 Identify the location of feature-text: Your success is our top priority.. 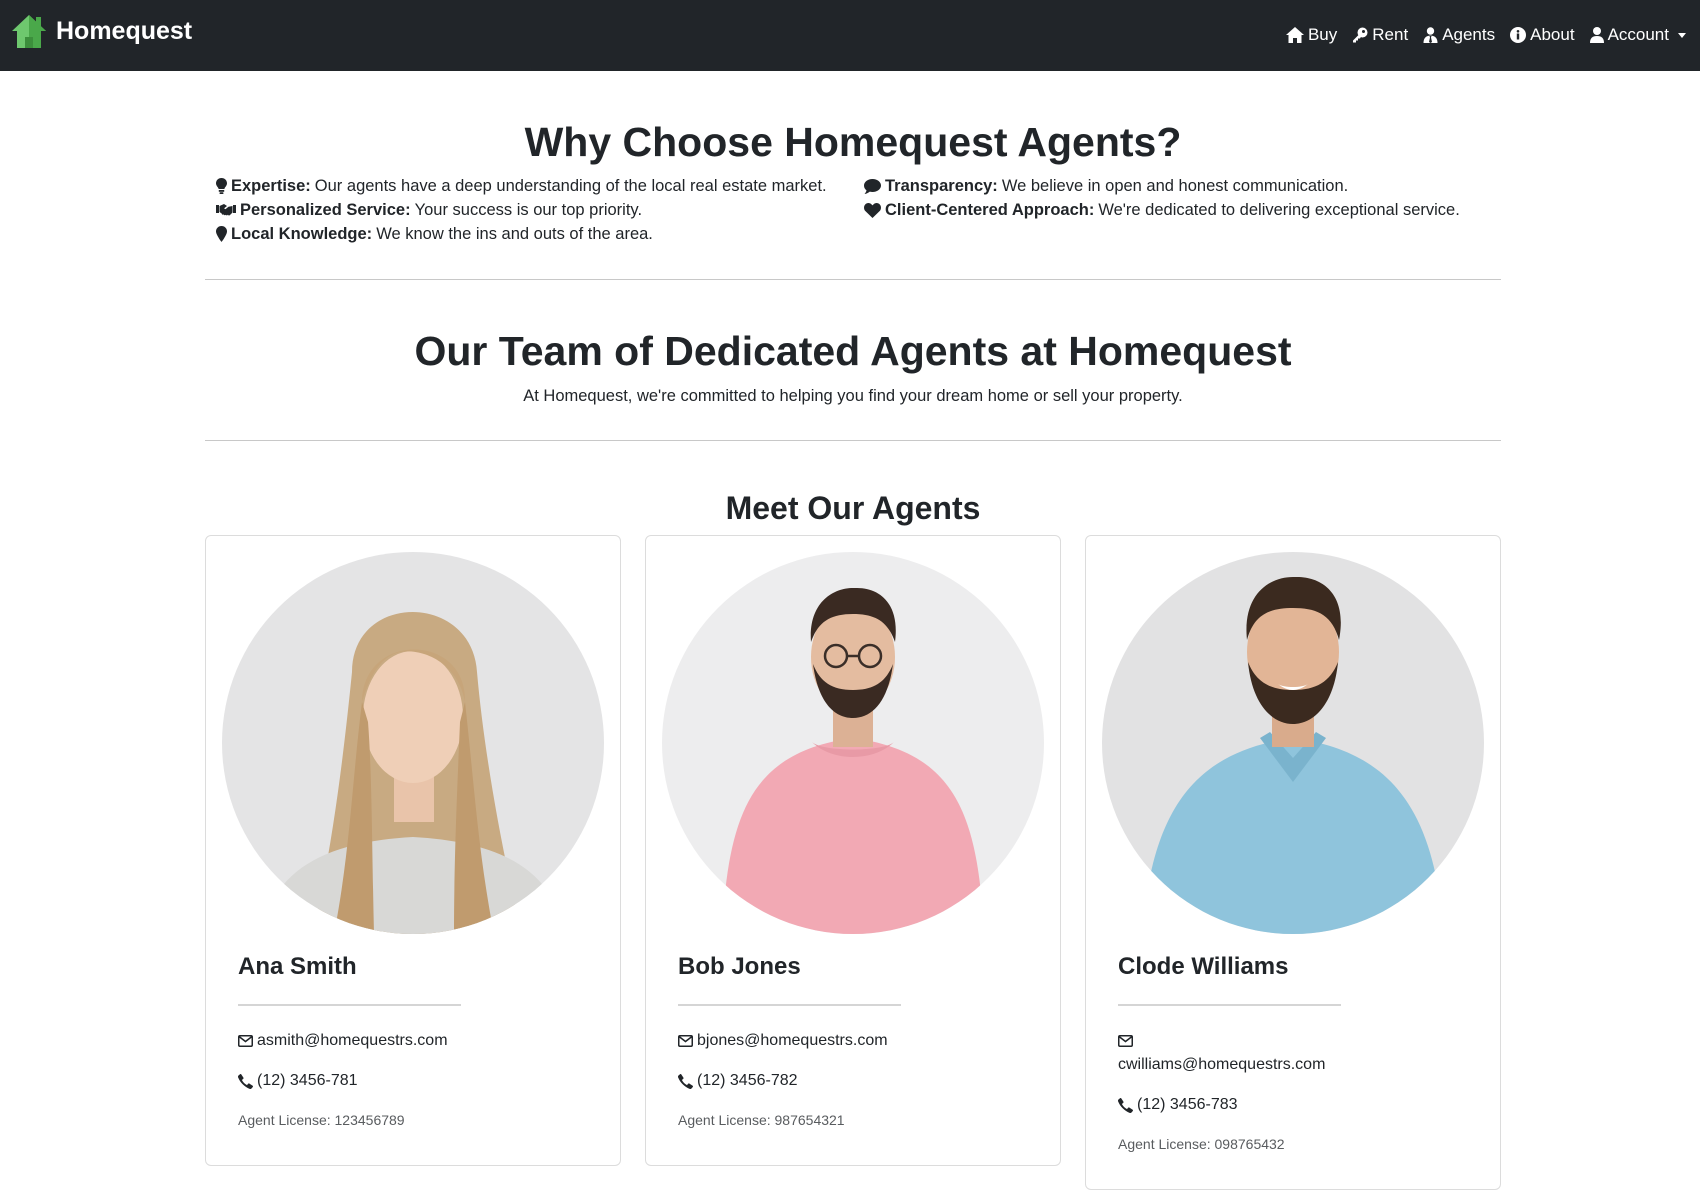
(528, 210).